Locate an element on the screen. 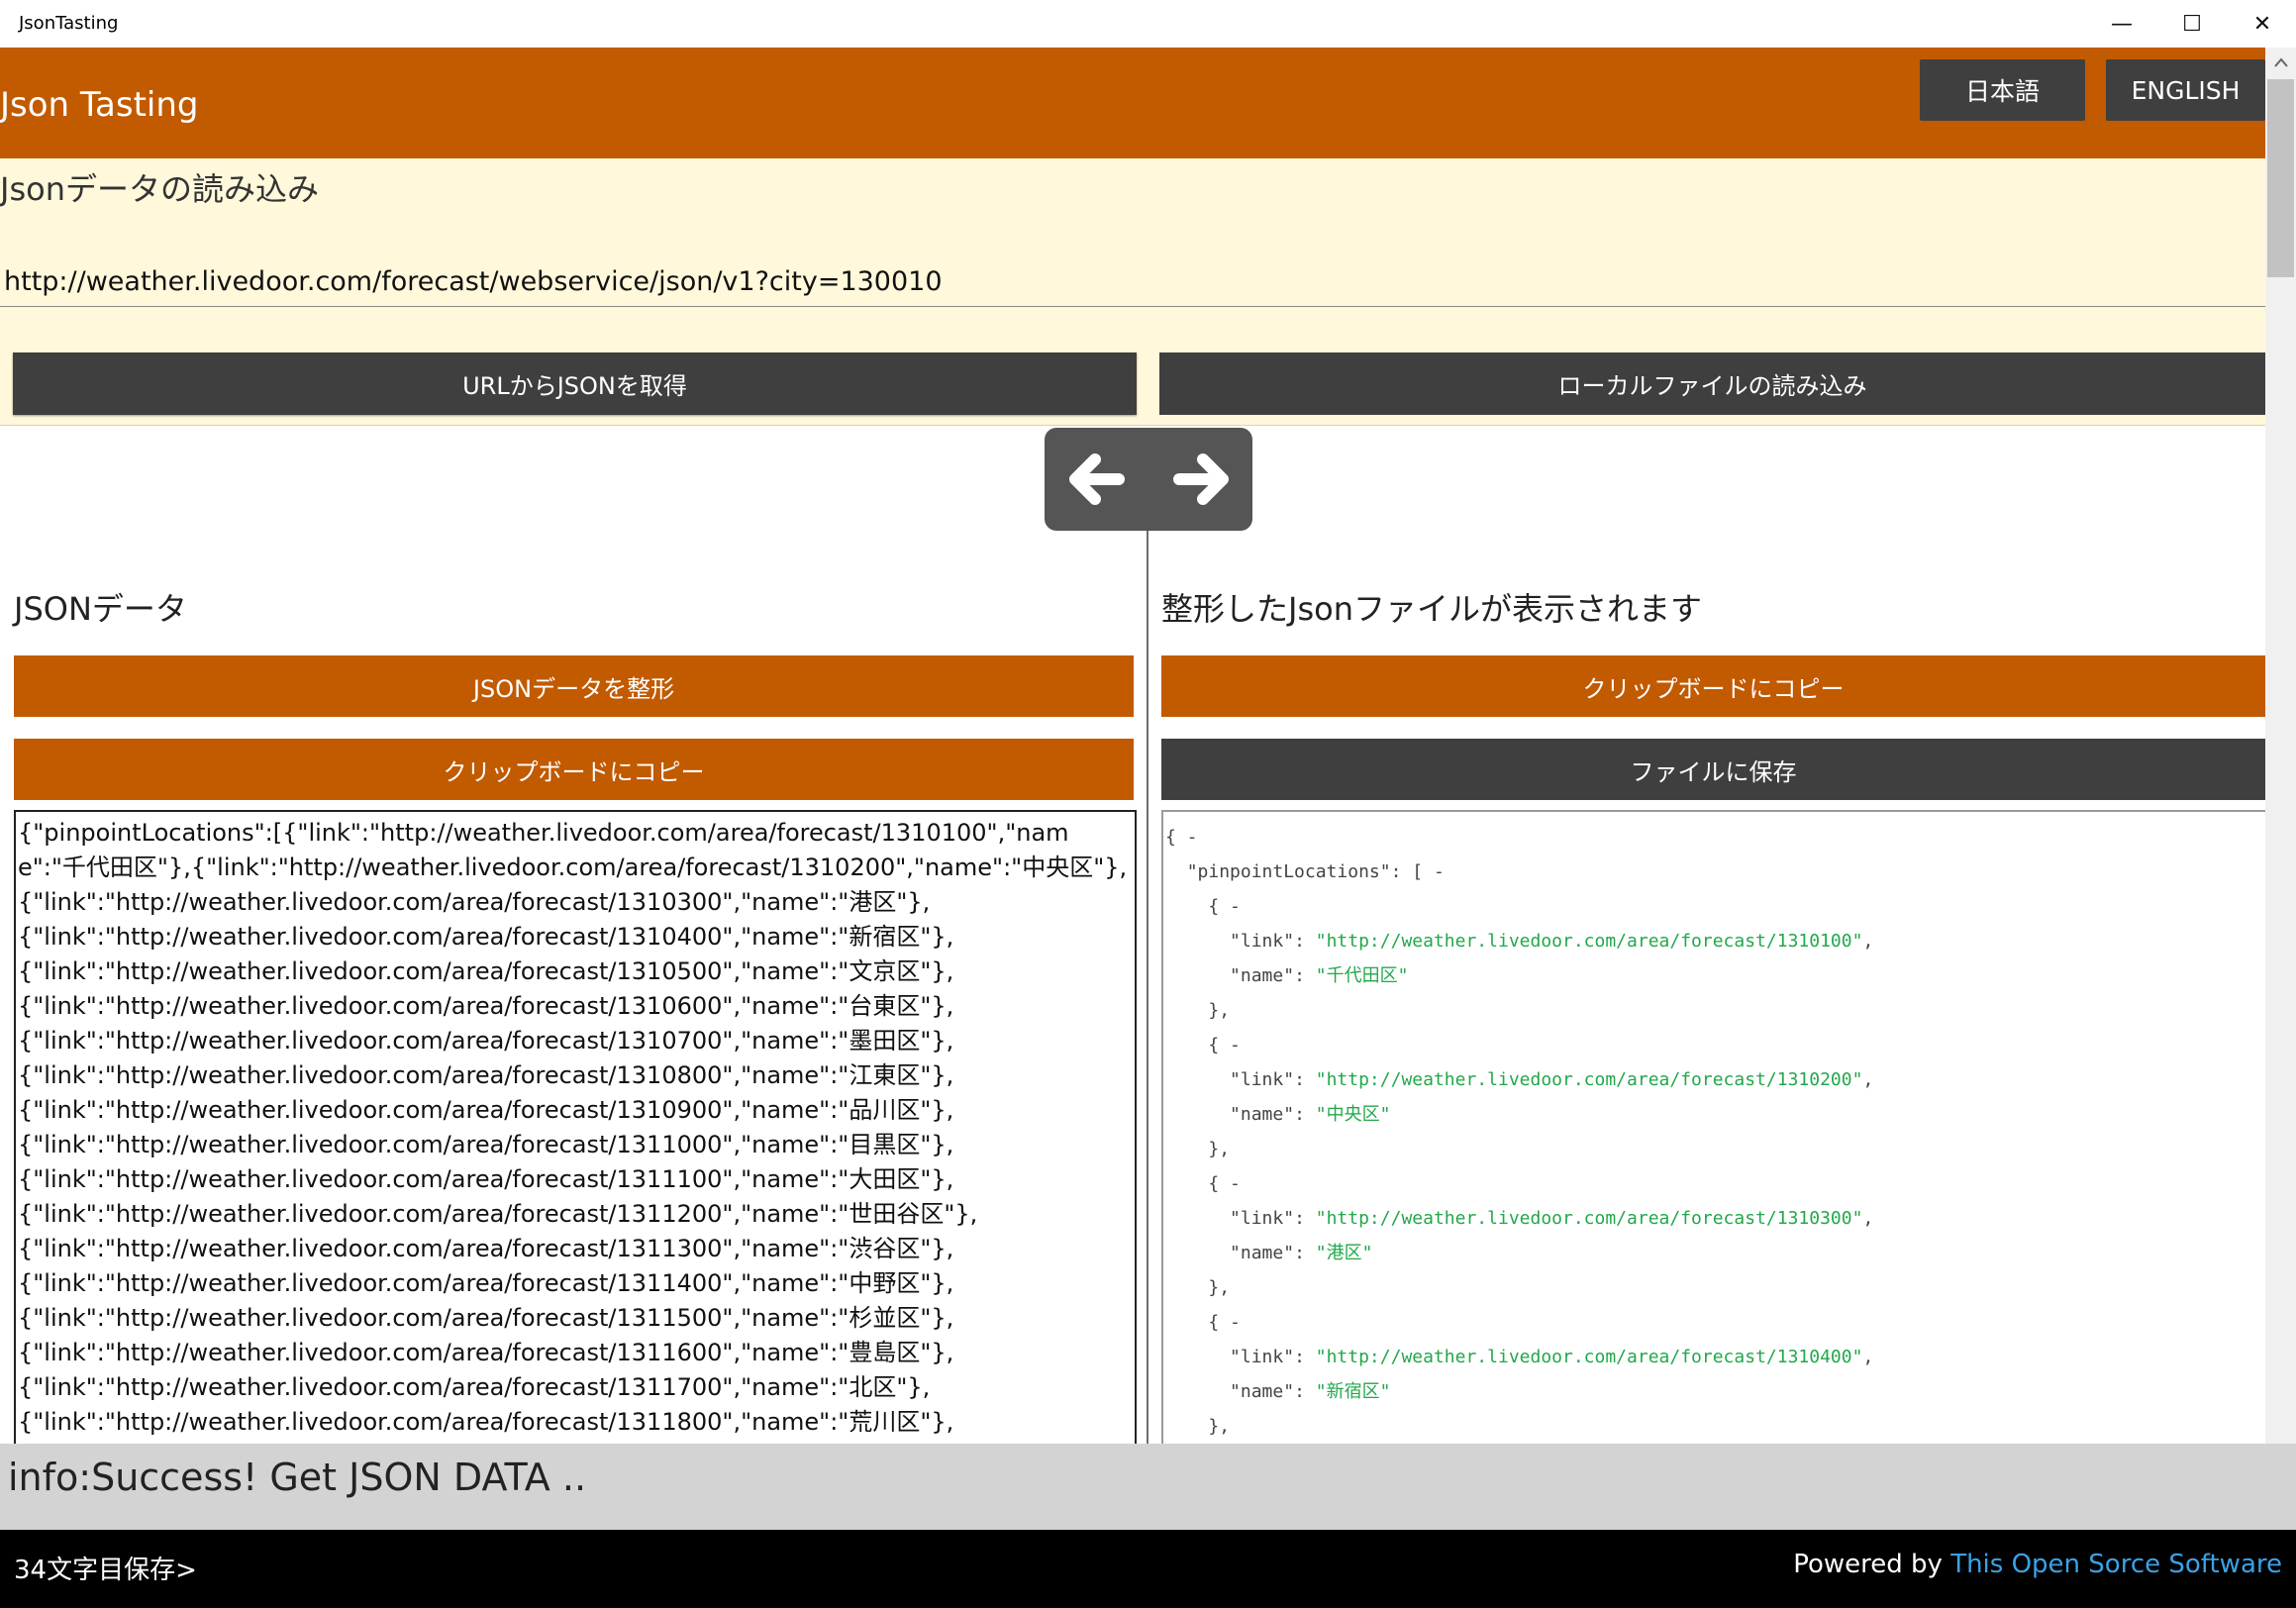 The height and width of the screenshot is (1608, 2296). json-string-value: "中央区" is located at coordinates (1353, 1114).